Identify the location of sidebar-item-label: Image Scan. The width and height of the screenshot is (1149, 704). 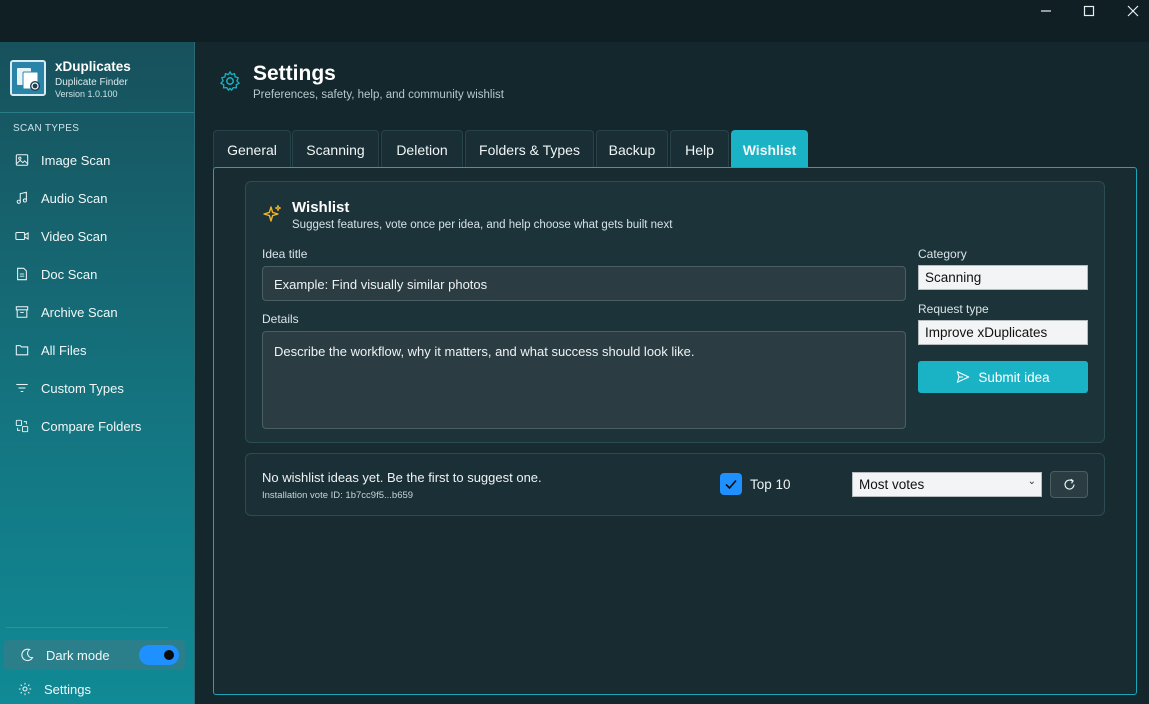
(76, 160).